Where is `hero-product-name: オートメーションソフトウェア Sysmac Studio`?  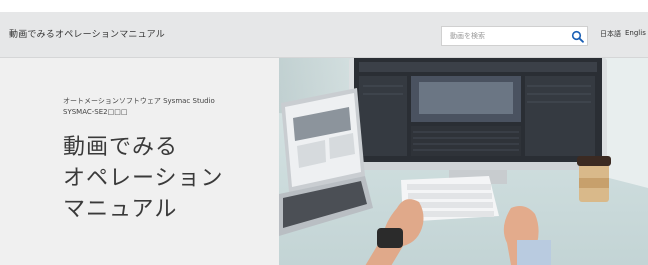
hero-product-name: オートメーションソフトウェア Sysmac Studio is located at coordinates (139, 101).